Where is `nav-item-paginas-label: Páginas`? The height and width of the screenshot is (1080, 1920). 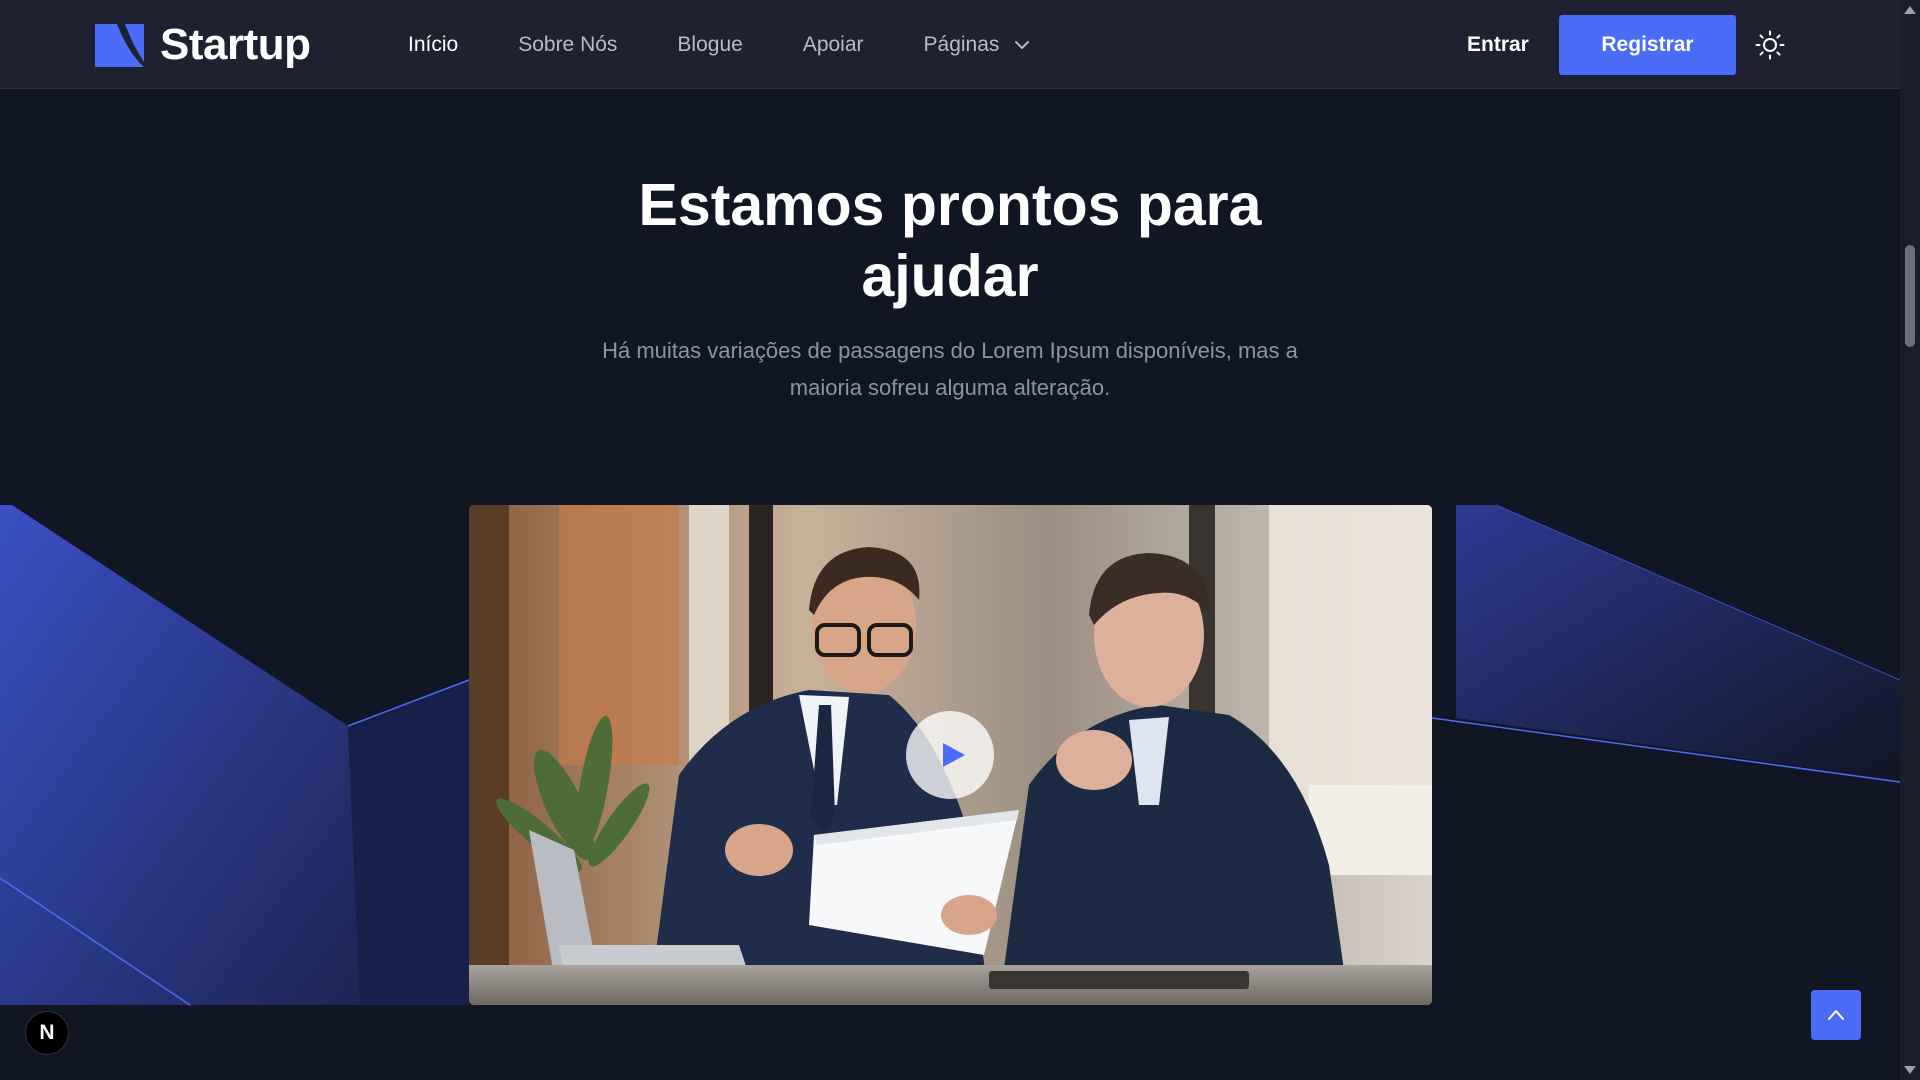
nav-item-paginas-label: Páginas is located at coordinates (961, 44).